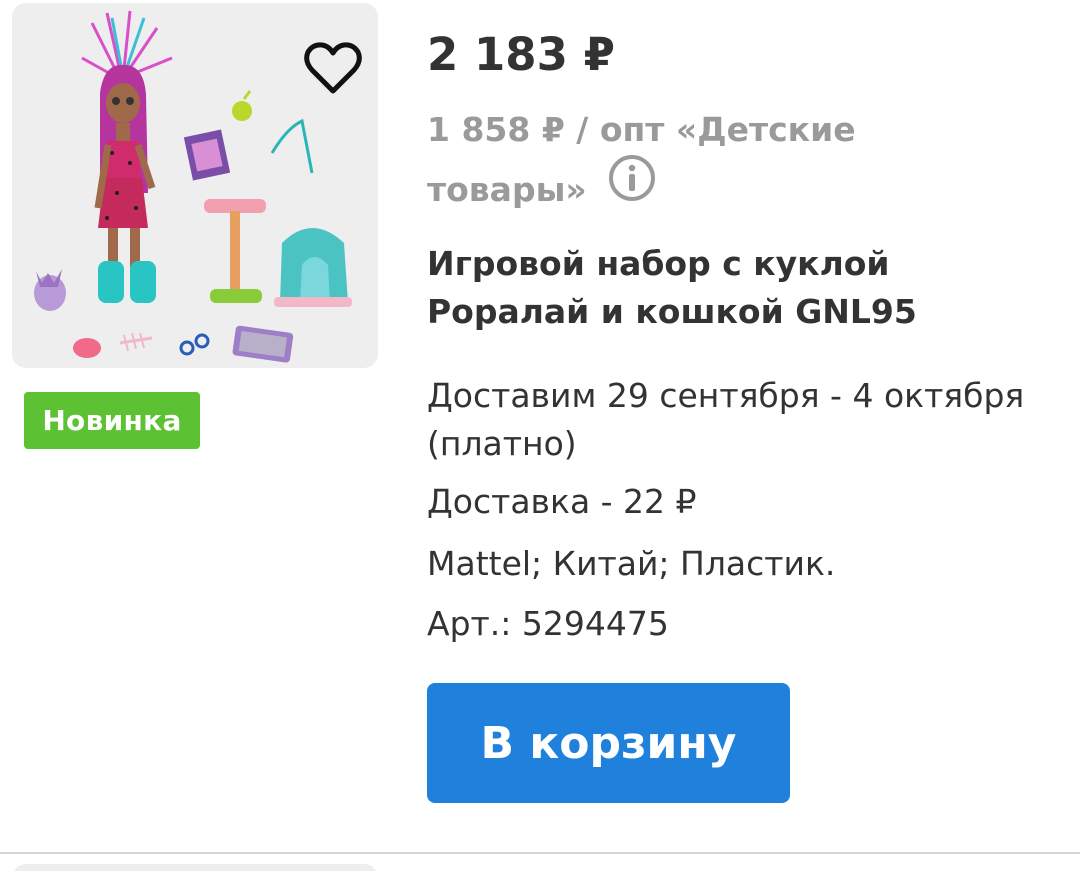  Describe the element at coordinates (507, 189) in the screenshot. I see `wholesale-line-2-text: товары»` at that location.